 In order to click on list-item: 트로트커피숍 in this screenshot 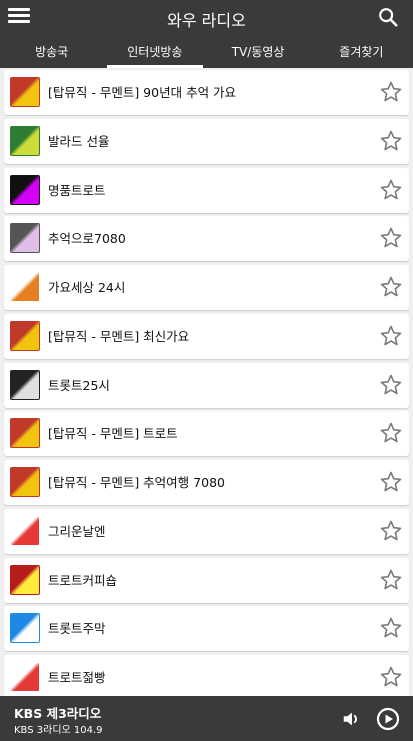, I will do `click(206, 580)`.